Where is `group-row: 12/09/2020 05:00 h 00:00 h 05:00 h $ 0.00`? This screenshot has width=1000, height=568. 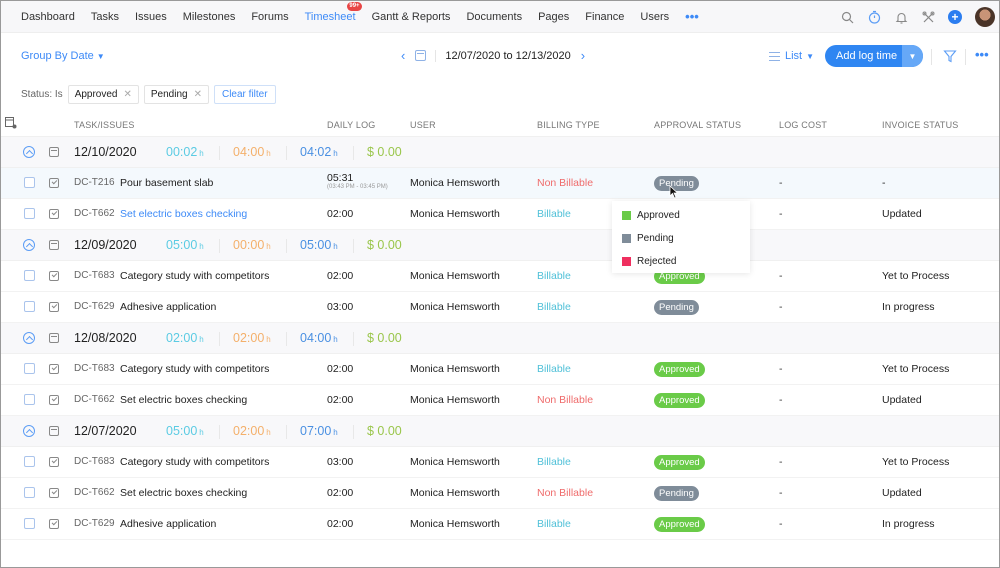
group-row: 12/09/2020 05:00 h 00:00 h 05:00 h $ 0.00 is located at coordinates (500, 245).